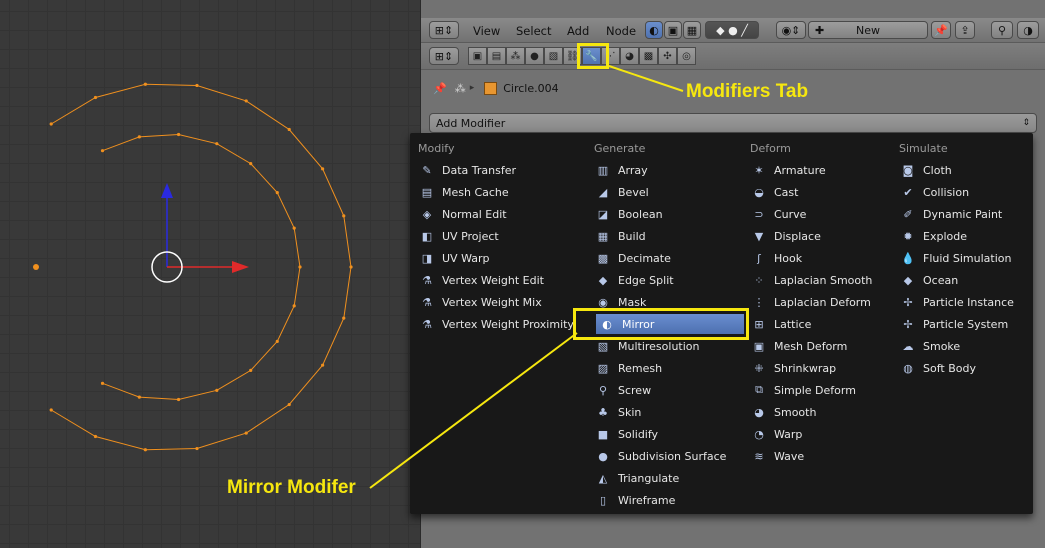 The height and width of the screenshot is (548, 1045). Describe the element at coordinates (971, 236) in the screenshot. I see `modifier-item-explode: ✹ Explode` at that location.